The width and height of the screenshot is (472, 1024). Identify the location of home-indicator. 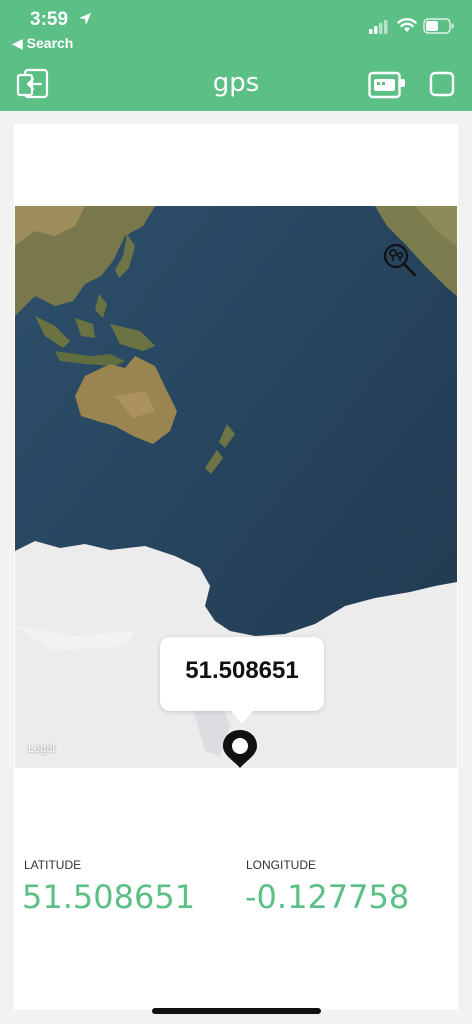
(236, 1011).